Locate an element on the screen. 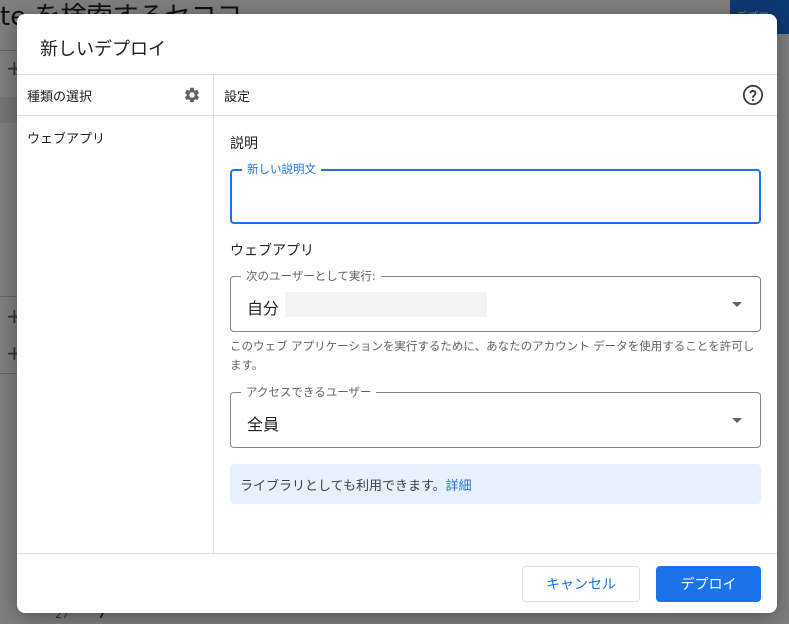 The width and height of the screenshot is (789, 624). execute-as-value: 自分 is located at coordinates (263, 308).